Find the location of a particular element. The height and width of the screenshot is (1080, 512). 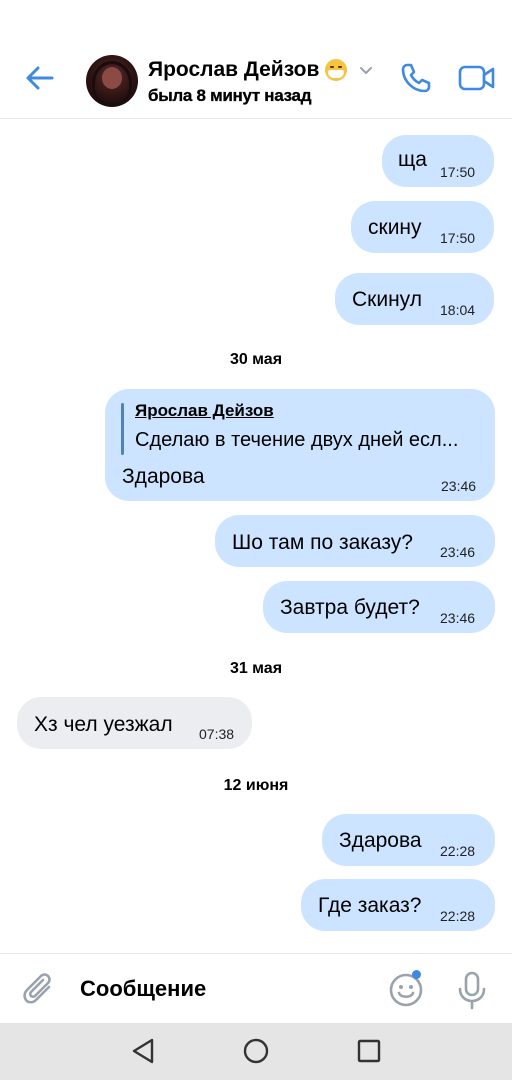

message-text: Завтра будет? is located at coordinates (350, 607).